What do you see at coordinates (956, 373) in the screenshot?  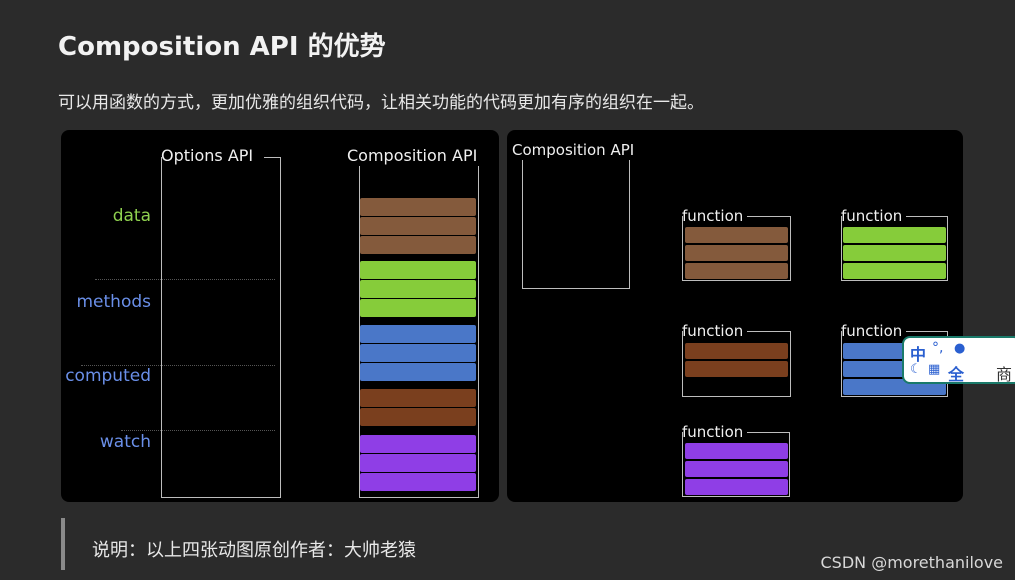 I see `ime-fullwidth-toggle: 全` at bounding box center [956, 373].